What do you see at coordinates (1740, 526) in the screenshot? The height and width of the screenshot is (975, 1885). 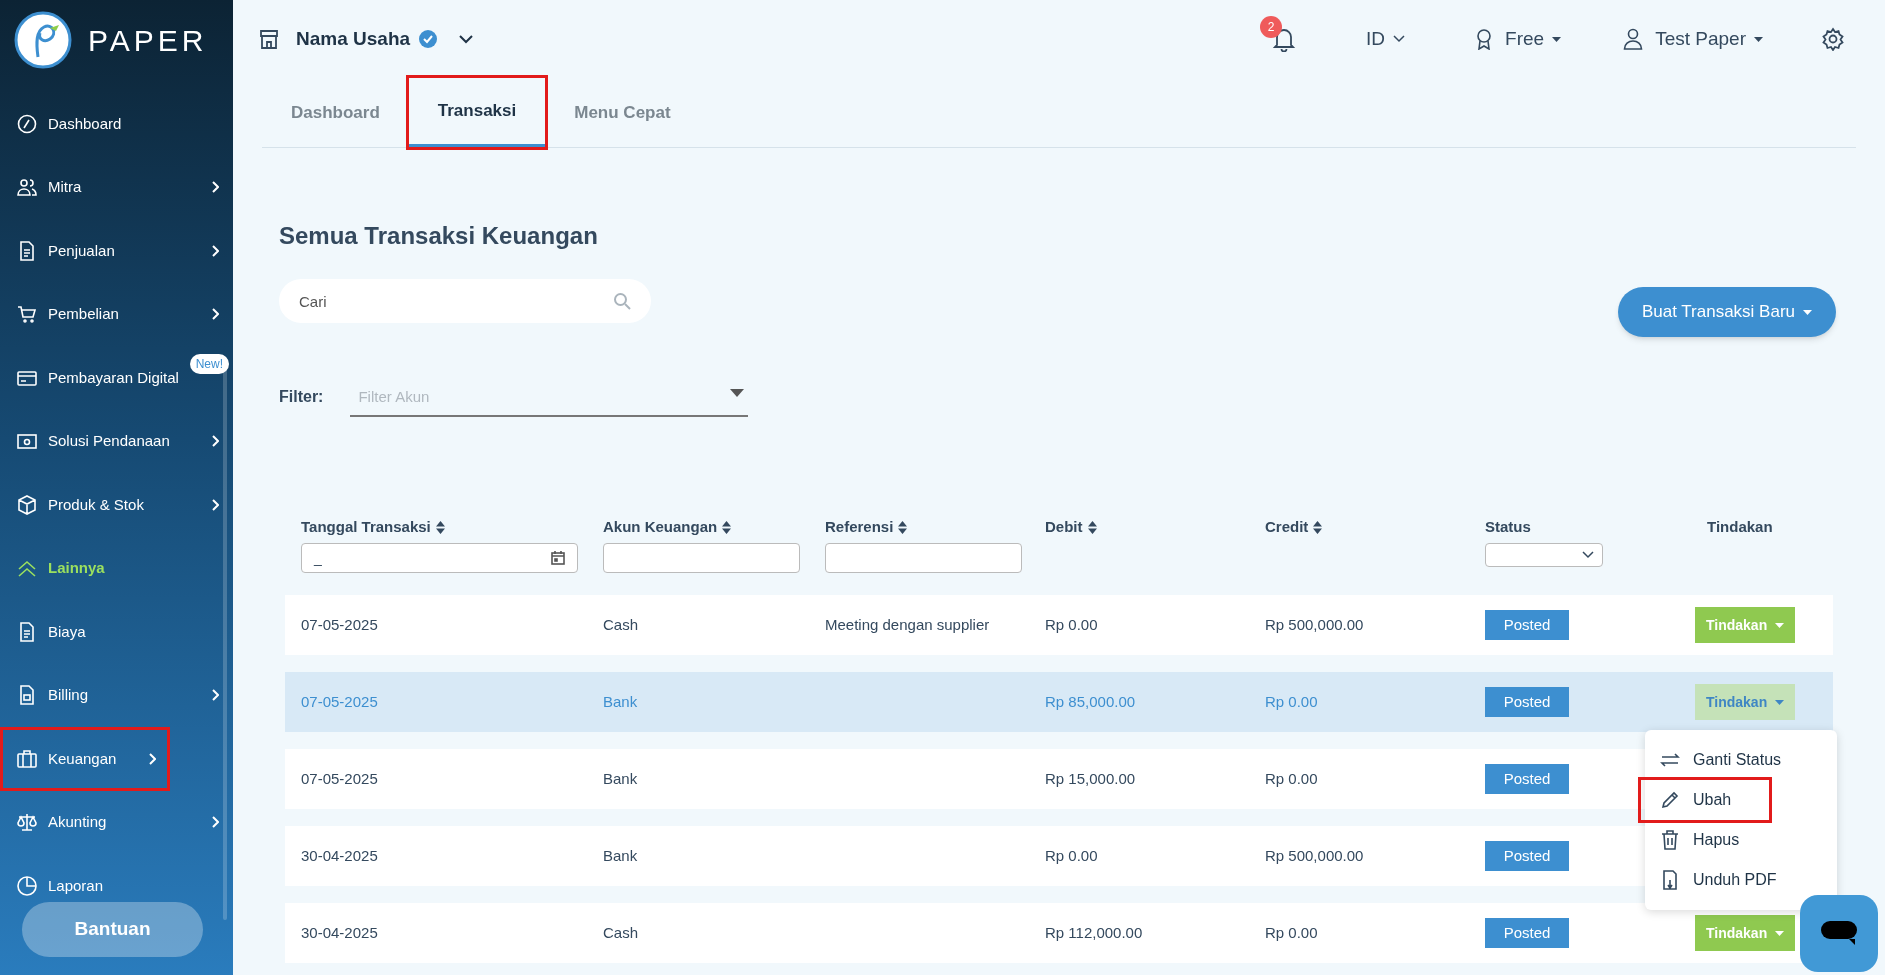 I see `column-header: Tindakan` at bounding box center [1740, 526].